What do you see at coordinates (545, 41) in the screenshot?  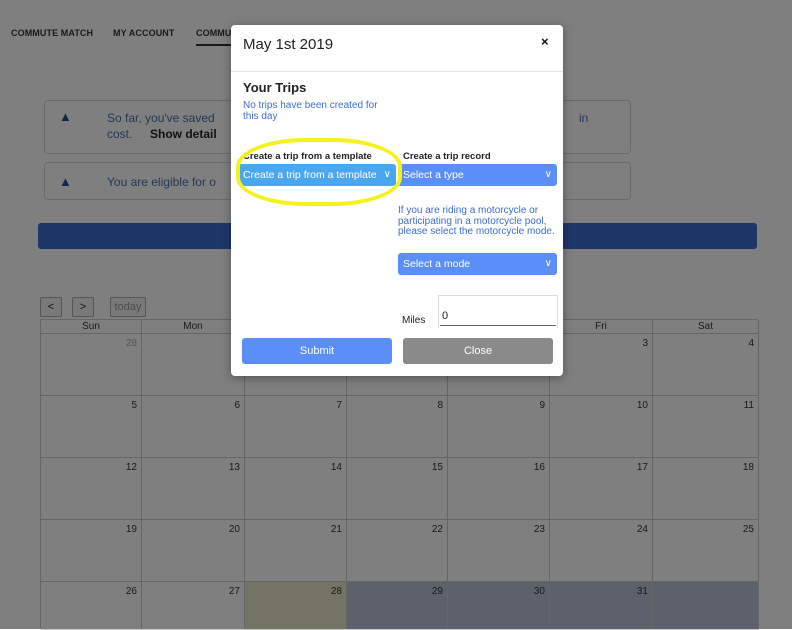 I see `close-icon: ×` at bounding box center [545, 41].